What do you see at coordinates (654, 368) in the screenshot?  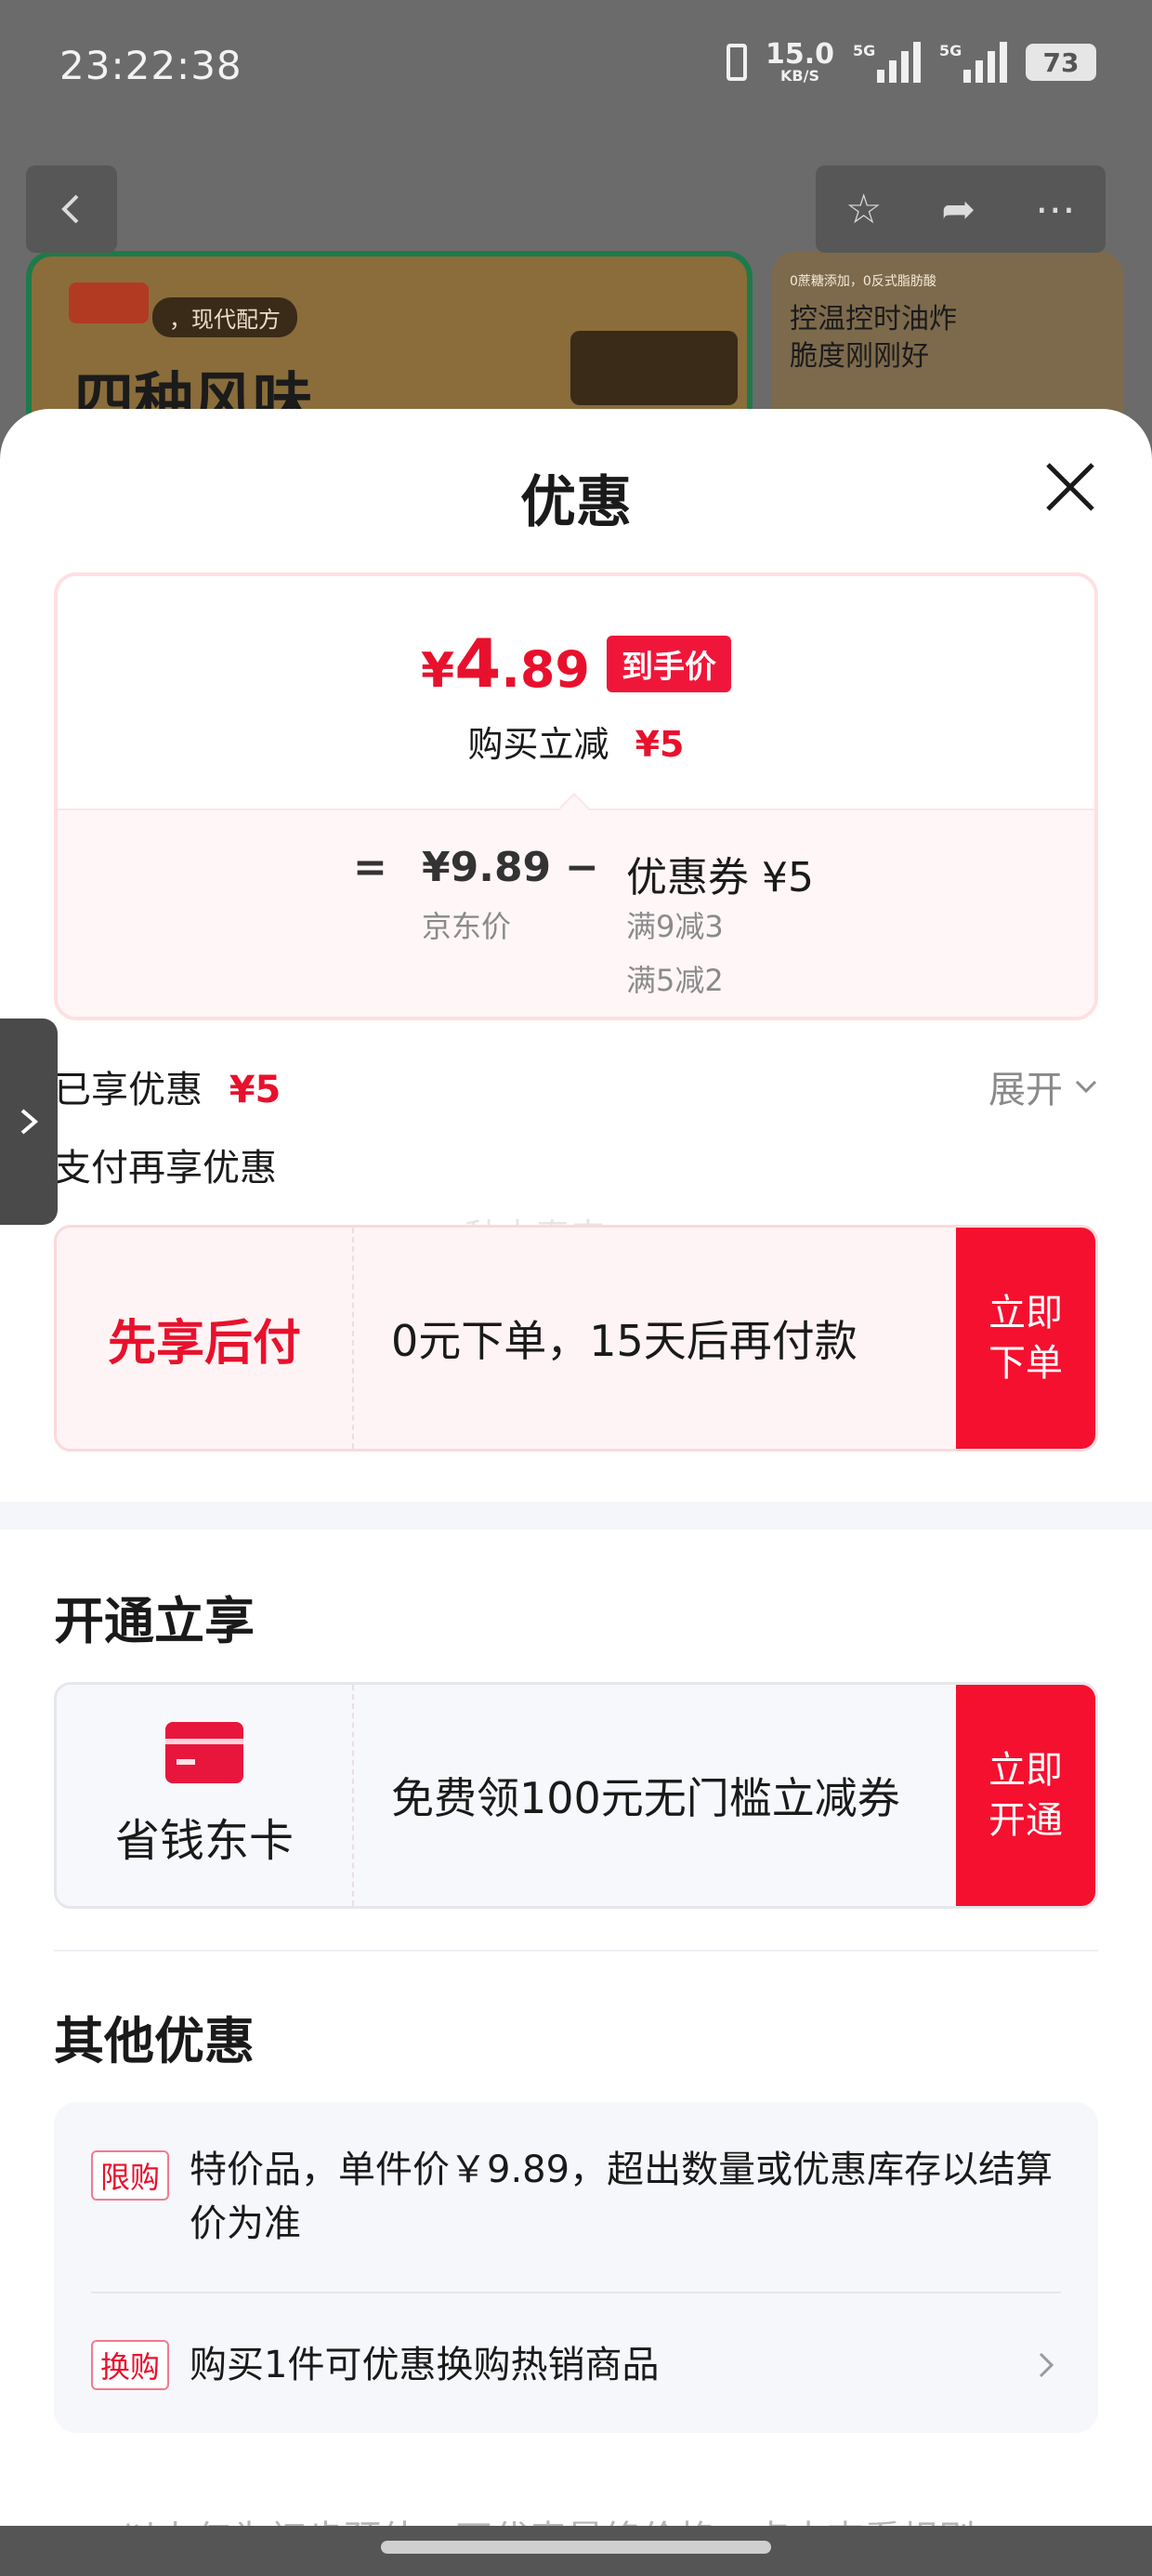 I see `brand-logo` at bounding box center [654, 368].